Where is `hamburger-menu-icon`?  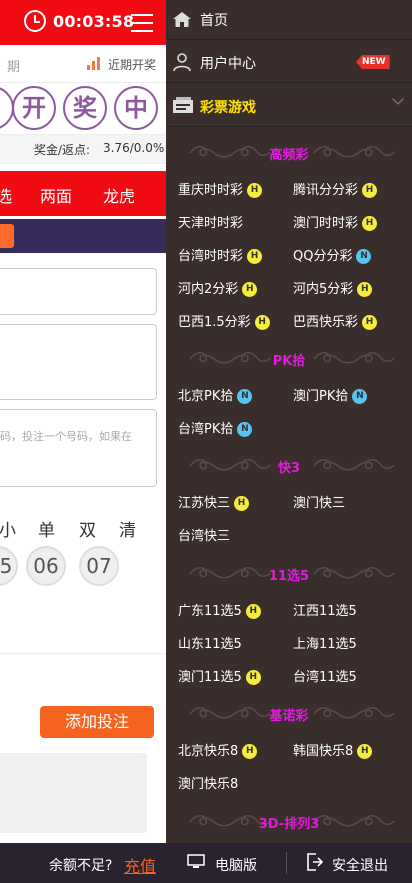 hamburger-menu-icon is located at coordinates (142, 23).